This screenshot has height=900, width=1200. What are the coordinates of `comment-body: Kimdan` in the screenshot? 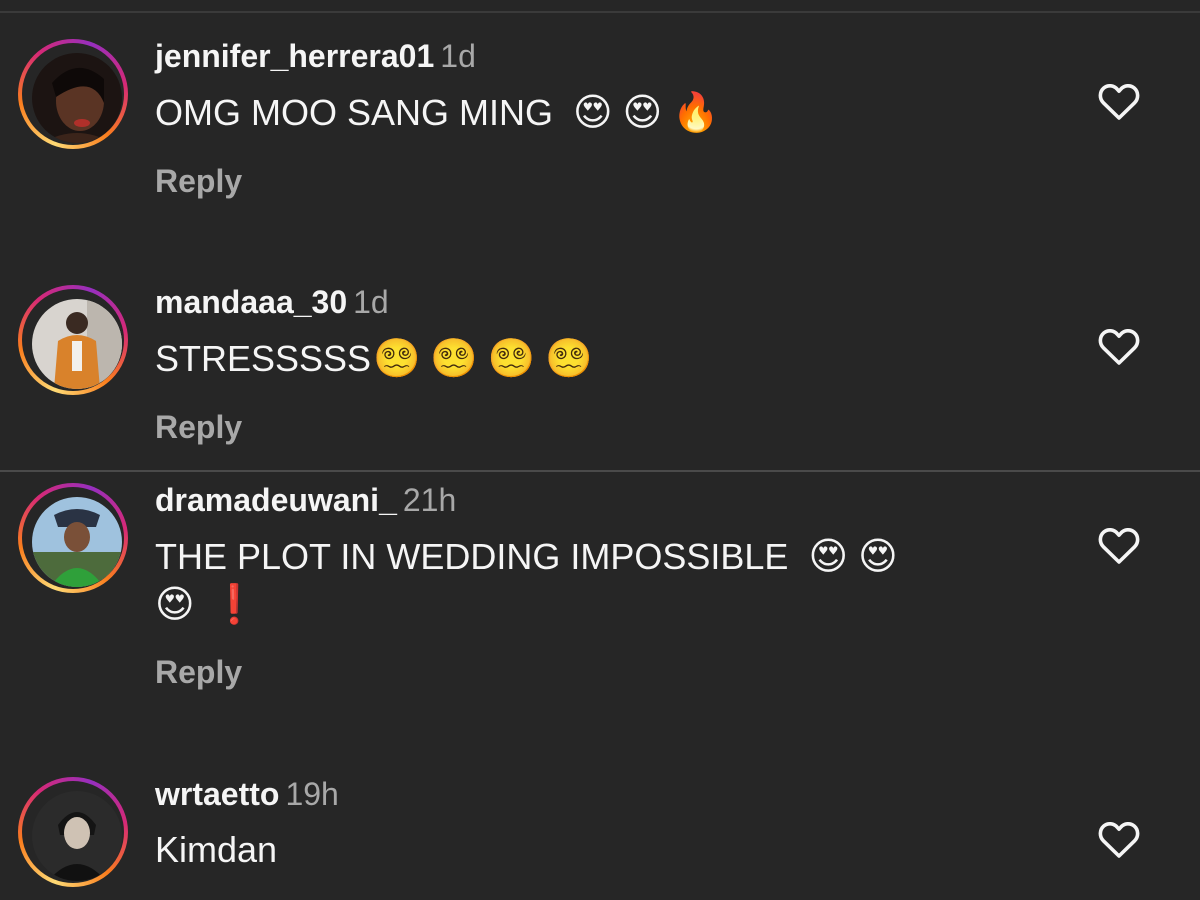 It's located at (216, 849).